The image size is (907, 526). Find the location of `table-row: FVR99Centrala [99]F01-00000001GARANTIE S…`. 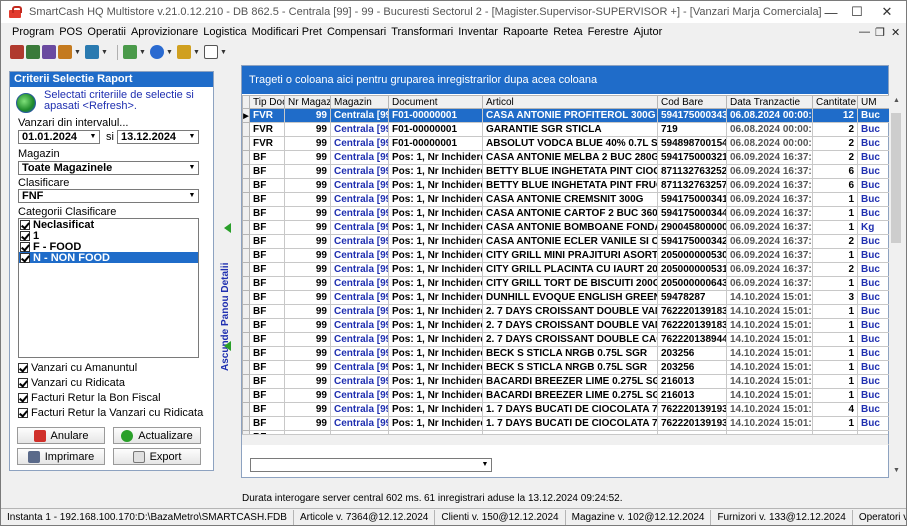

table-row: FVR99Centrala [99]F01-00000001GARANTIE S… is located at coordinates (566, 129).